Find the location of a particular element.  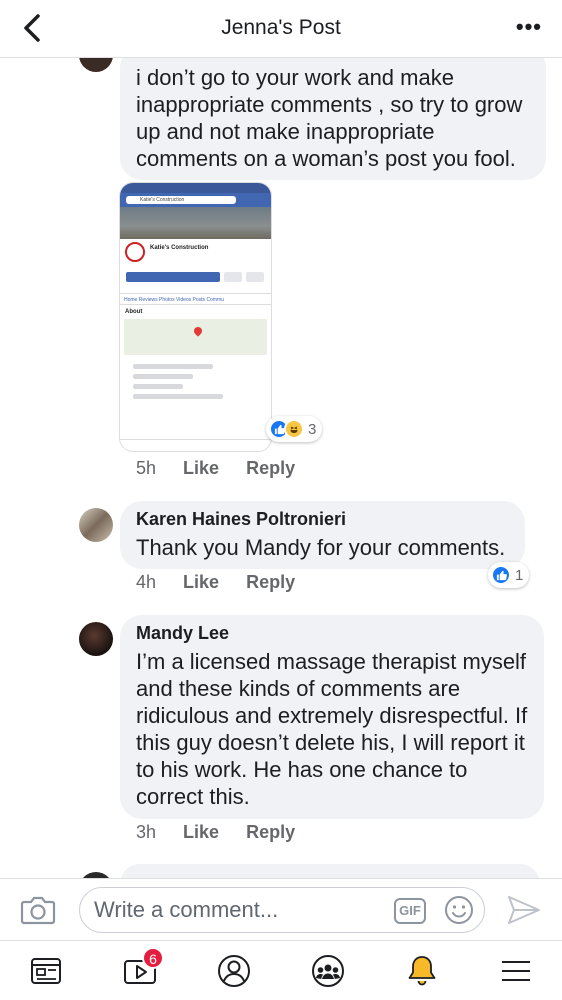

comment-bubble is located at coordinates (330, 871).